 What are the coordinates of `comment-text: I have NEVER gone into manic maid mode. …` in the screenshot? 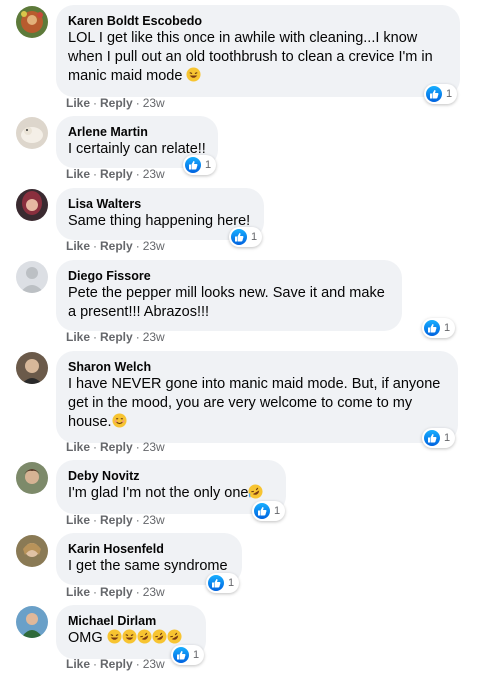 It's located at (257, 404).